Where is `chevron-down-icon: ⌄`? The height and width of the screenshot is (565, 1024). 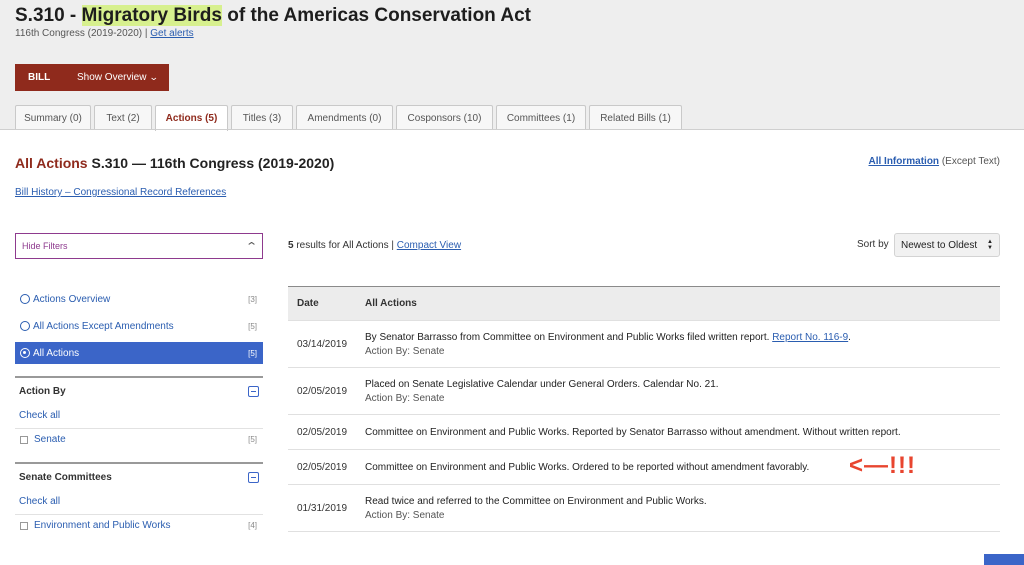 chevron-down-icon: ⌄ is located at coordinates (154, 77).